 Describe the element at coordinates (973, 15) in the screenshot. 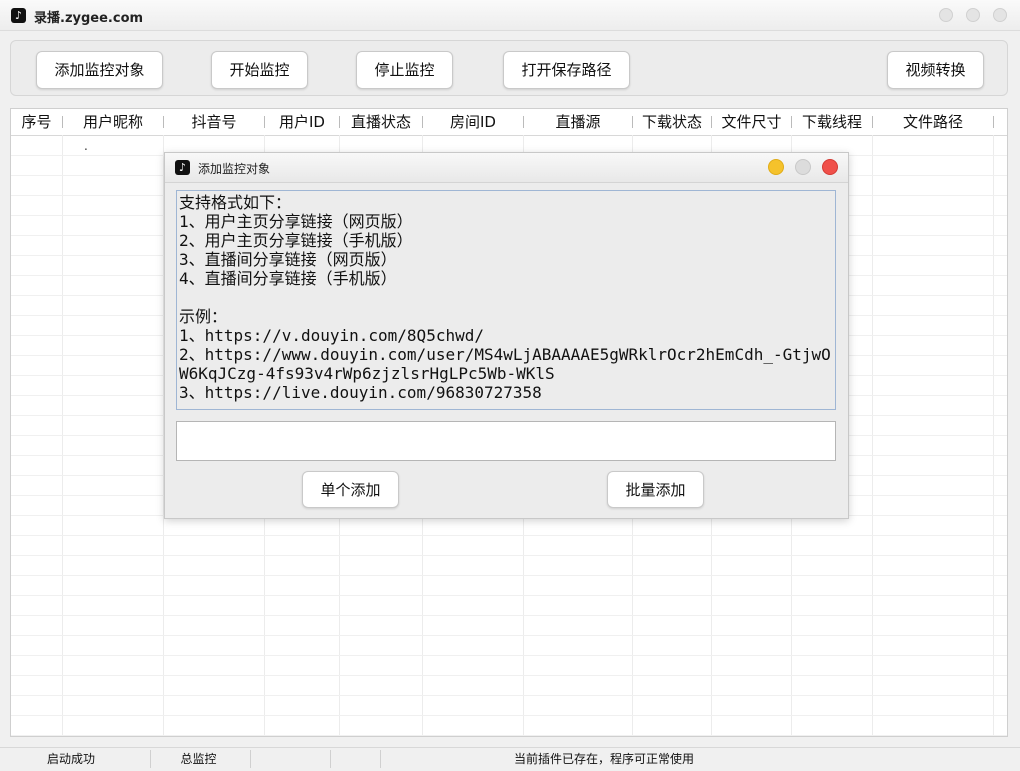

I see `maximize-button` at that location.